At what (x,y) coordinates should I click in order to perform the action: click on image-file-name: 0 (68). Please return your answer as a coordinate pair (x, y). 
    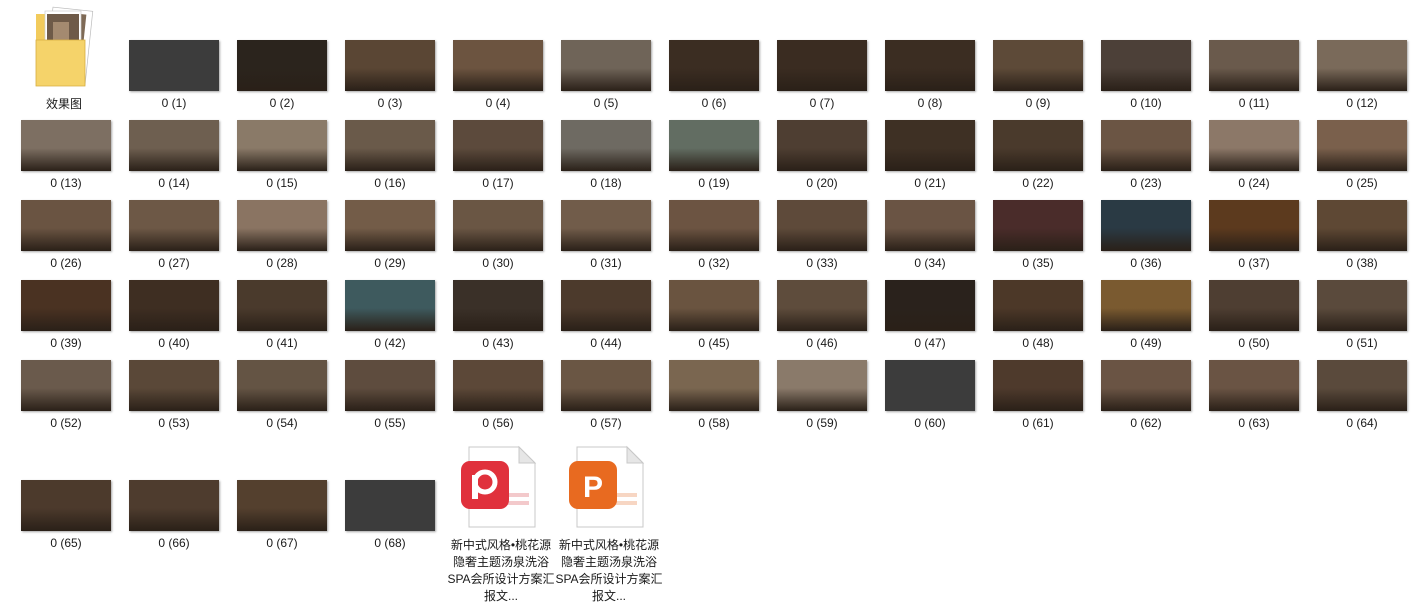
    Looking at the image, I should click on (390, 543).